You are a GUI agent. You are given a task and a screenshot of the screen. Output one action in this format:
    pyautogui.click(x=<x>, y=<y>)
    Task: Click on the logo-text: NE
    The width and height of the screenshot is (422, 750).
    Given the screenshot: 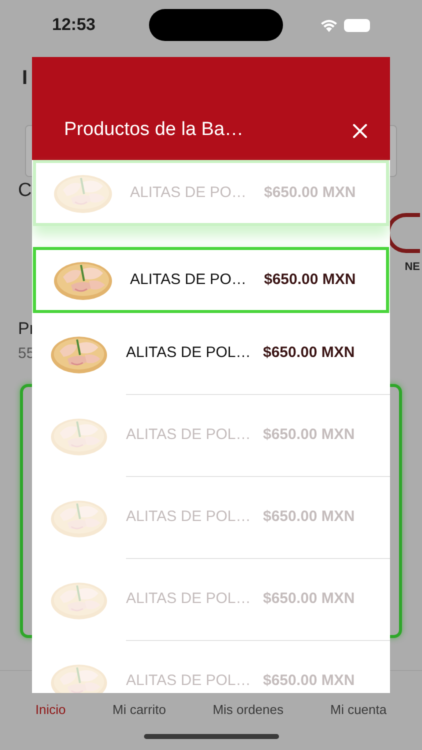 What is the action you would take?
    pyautogui.click(x=412, y=267)
    